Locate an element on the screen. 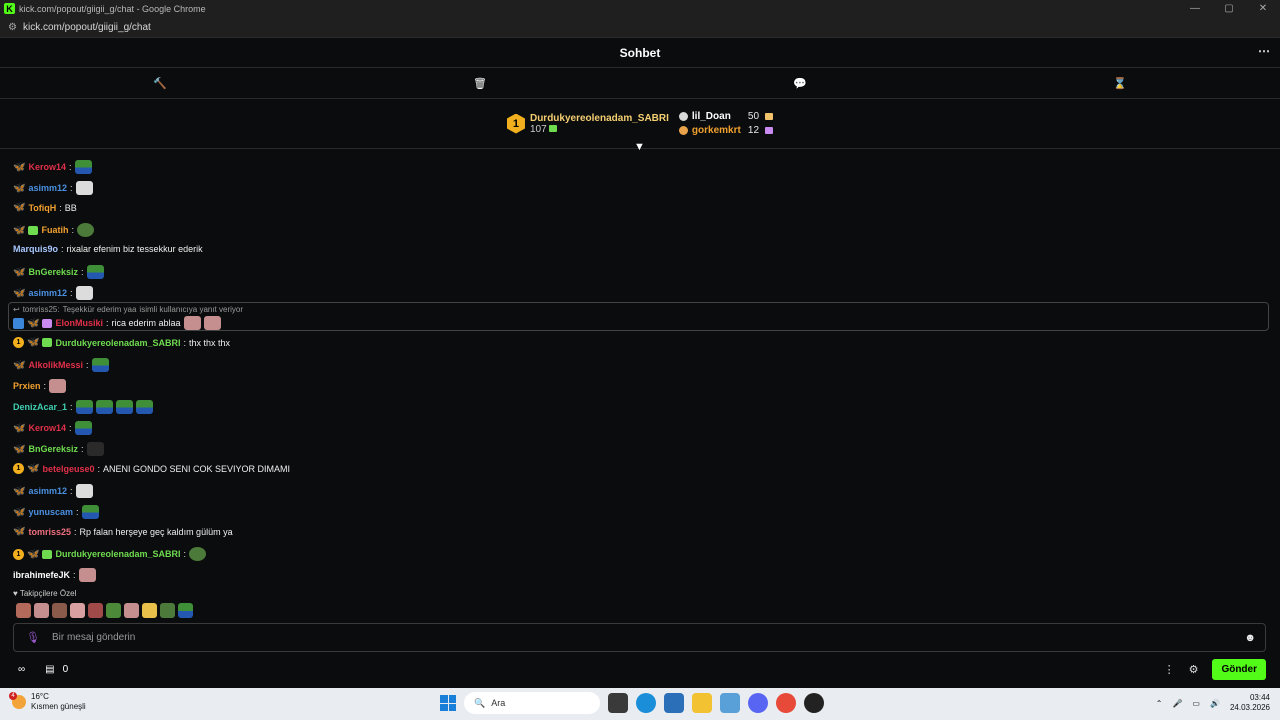 This screenshot has width=1280, height=720. leaderboard-third-name: gorkemkrt is located at coordinates (716, 130).